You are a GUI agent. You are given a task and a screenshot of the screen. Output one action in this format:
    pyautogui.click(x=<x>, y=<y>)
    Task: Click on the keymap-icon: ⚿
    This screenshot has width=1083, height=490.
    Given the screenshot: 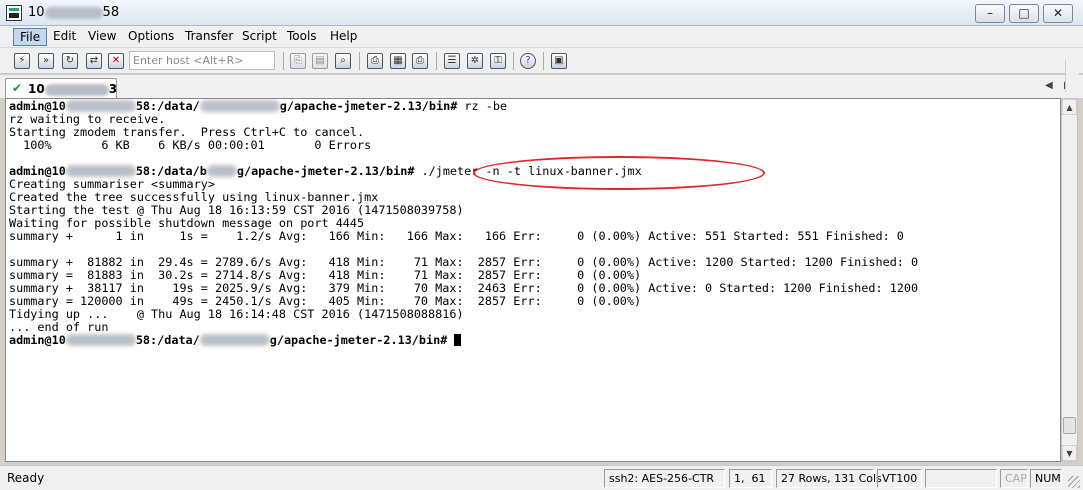 What is the action you would take?
    pyautogui.click(x=498, y=61)
    